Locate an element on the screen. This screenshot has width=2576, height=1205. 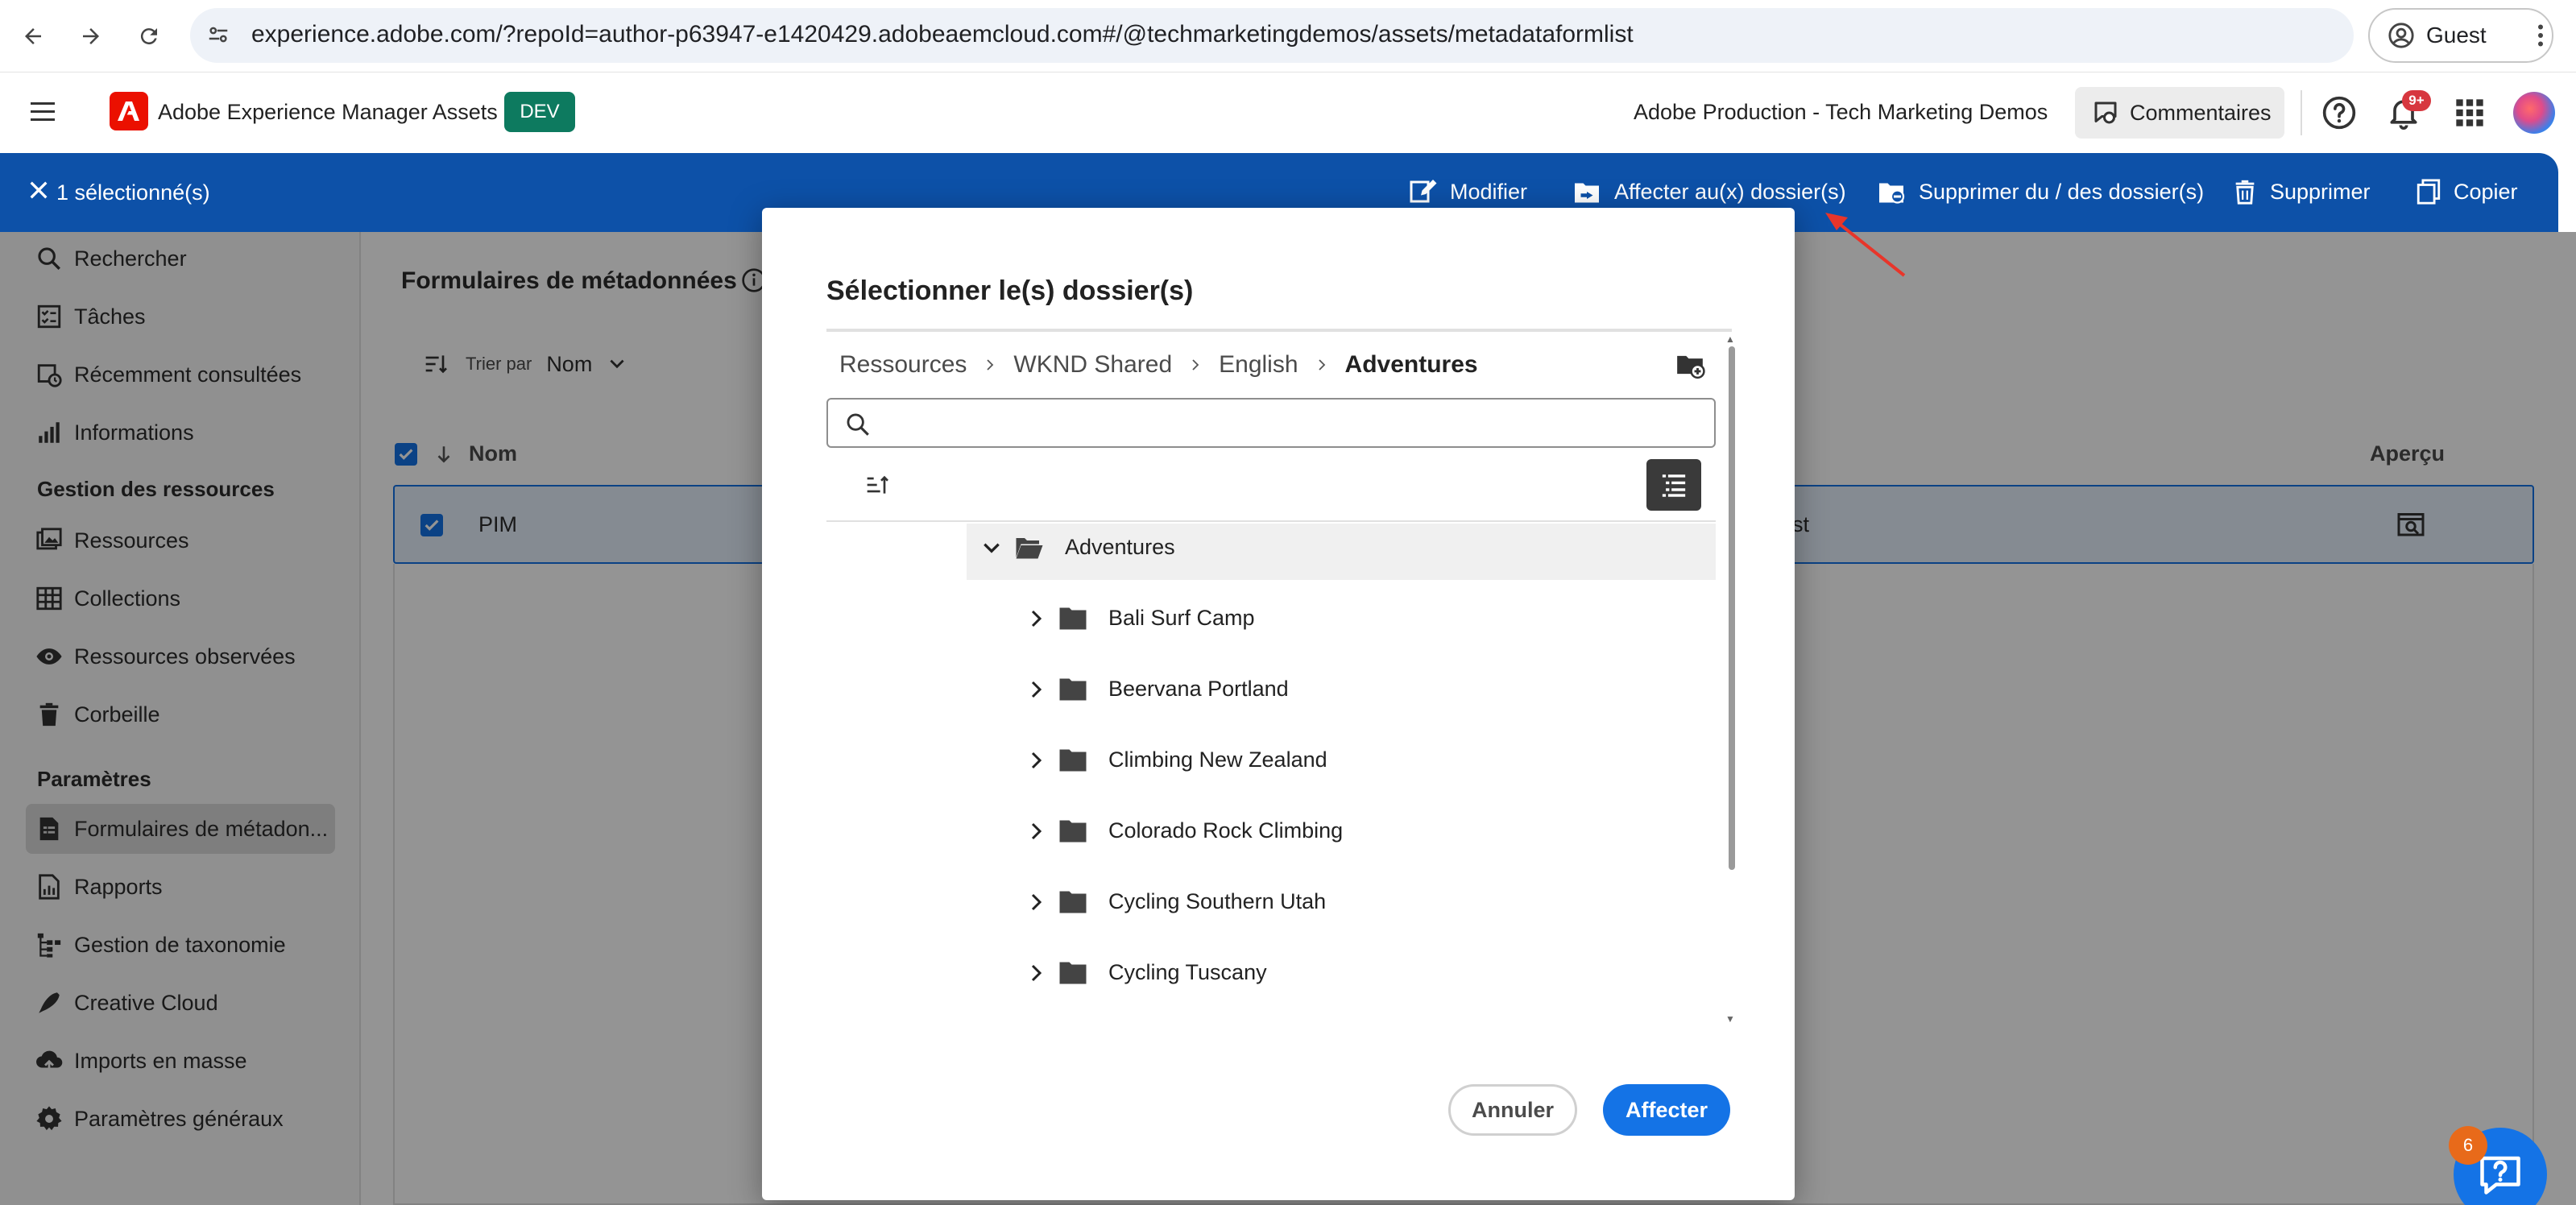
list-view-toggle is located at coordinates (1673, 485).